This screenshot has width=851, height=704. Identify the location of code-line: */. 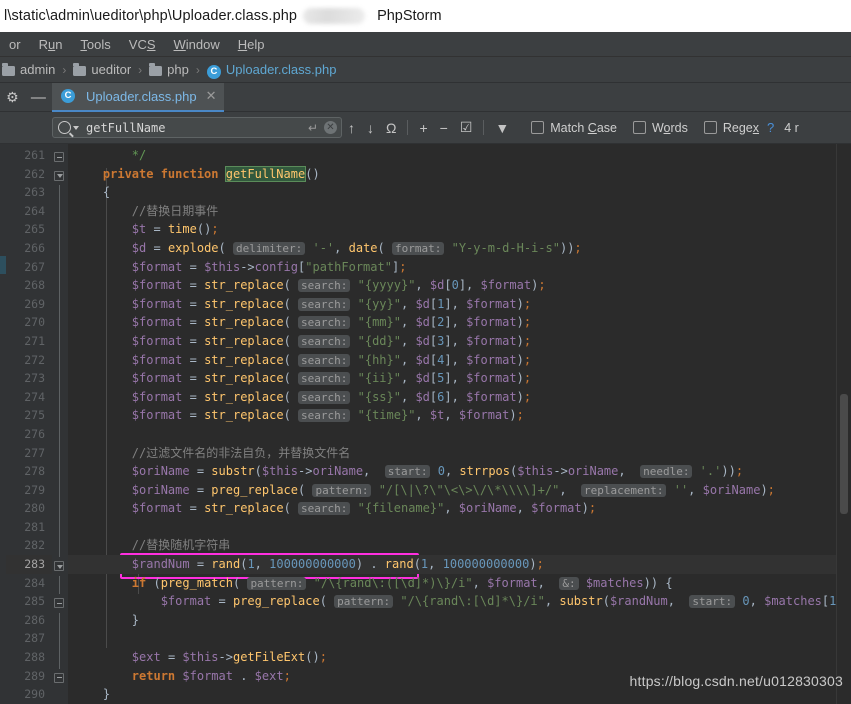
(452, 155).